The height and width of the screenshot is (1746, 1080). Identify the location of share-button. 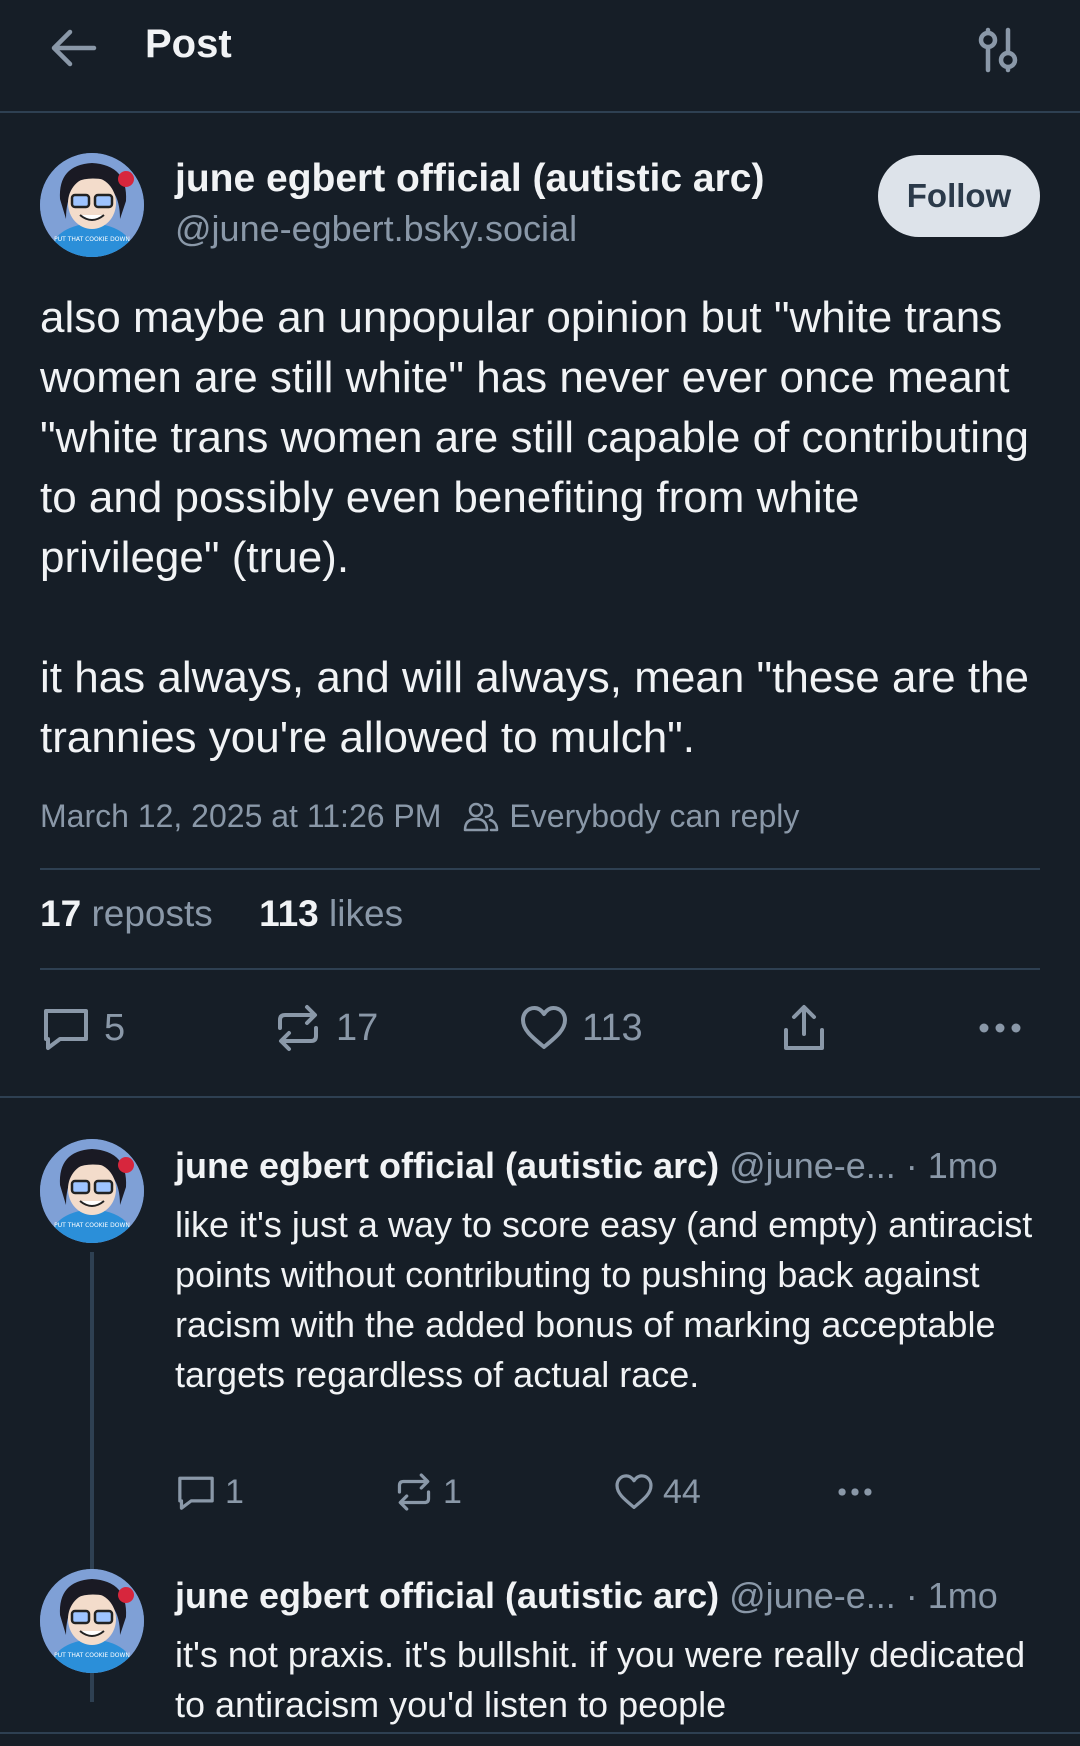
(810, 1028).